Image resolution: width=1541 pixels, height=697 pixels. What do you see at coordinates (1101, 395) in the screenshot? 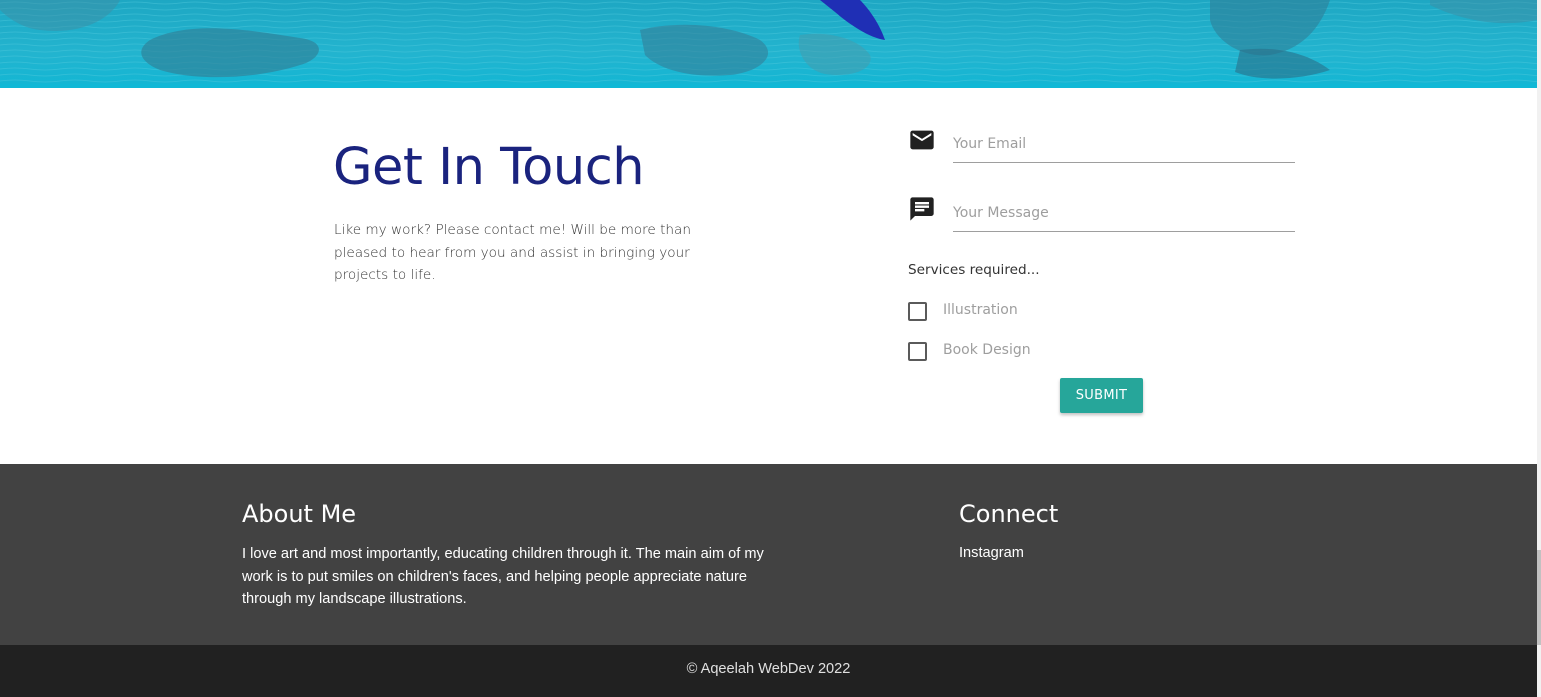
I see `submit-button: SUBMIT` at bounding box center [1101, 395].